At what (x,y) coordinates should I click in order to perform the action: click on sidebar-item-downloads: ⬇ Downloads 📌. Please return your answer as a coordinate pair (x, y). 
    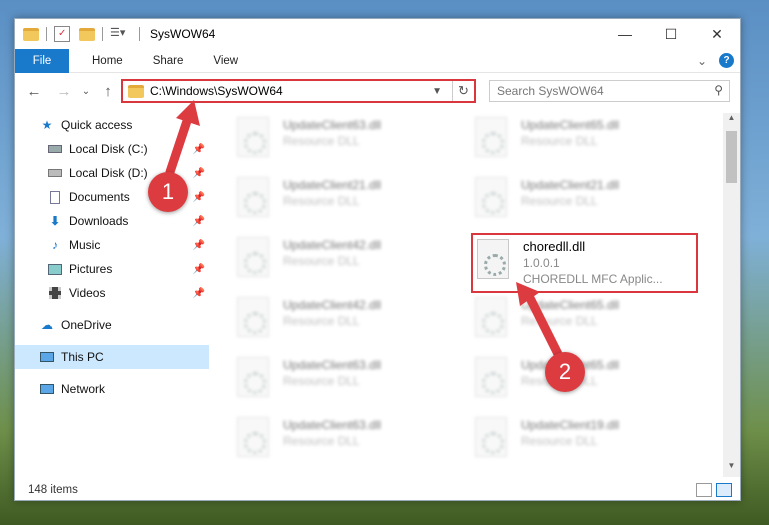
    Looking at the image, I should click on (112, 221).